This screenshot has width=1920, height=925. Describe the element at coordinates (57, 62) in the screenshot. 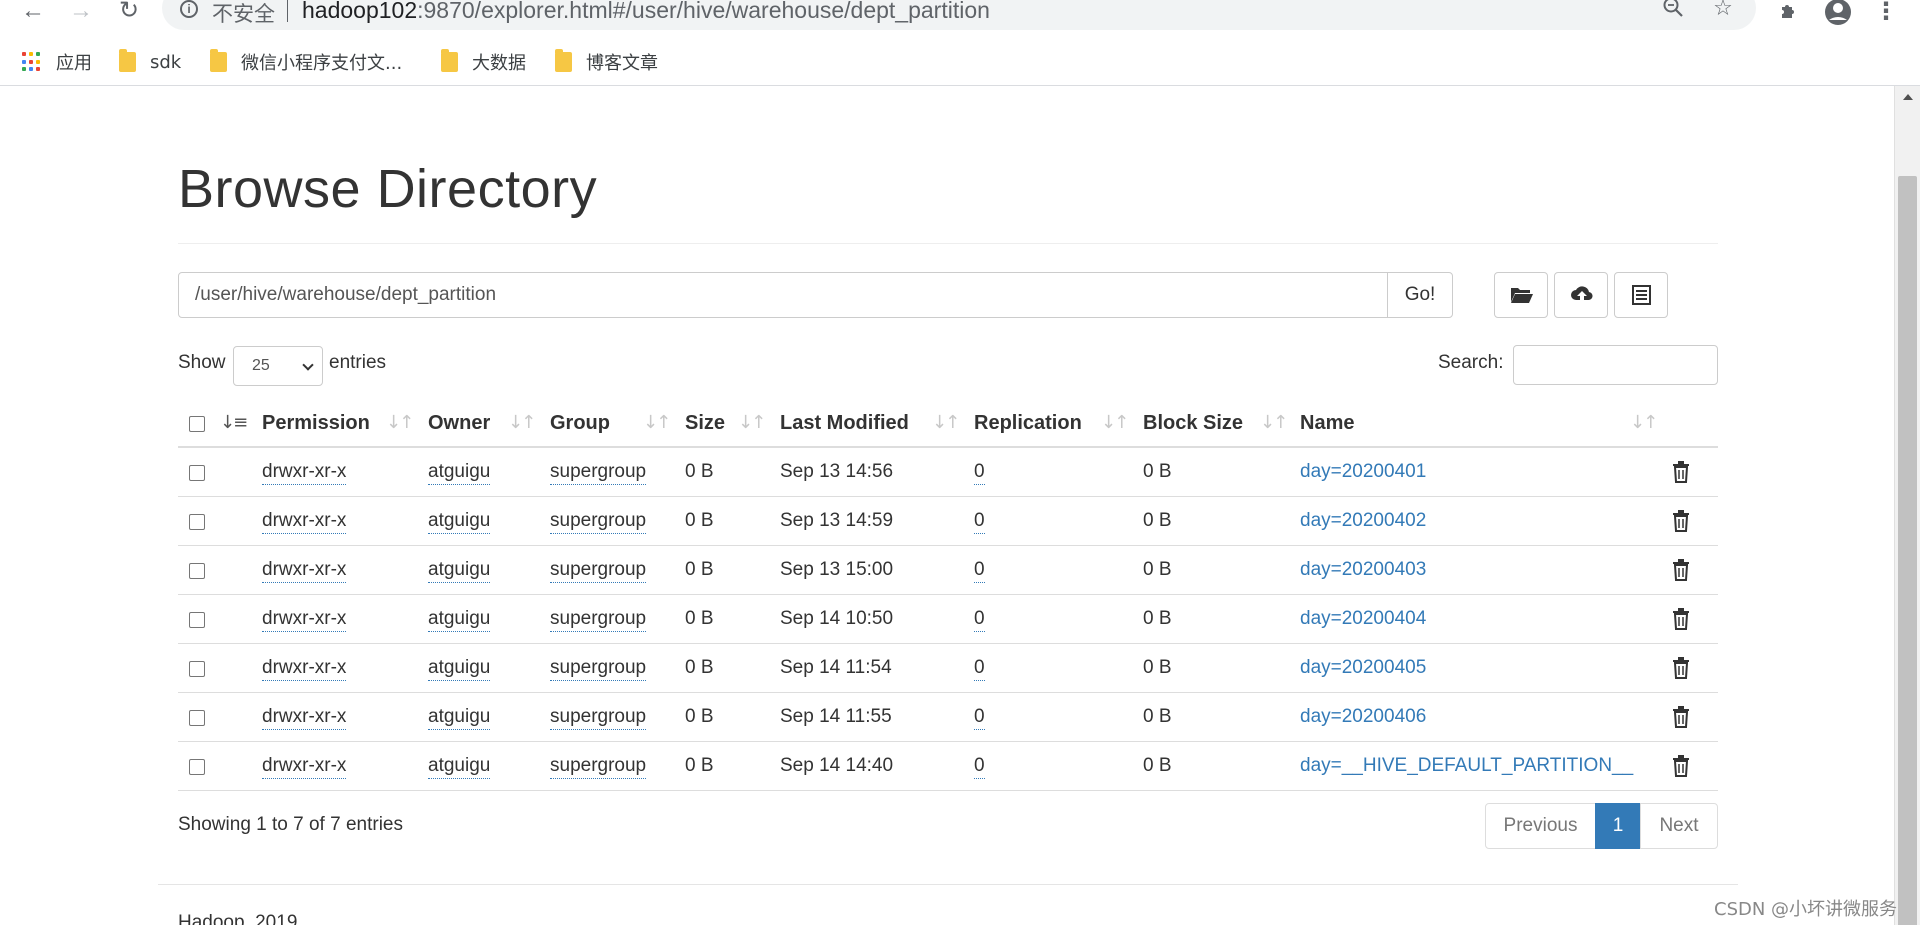

I see `bookmark-apps: 应用` at that location.